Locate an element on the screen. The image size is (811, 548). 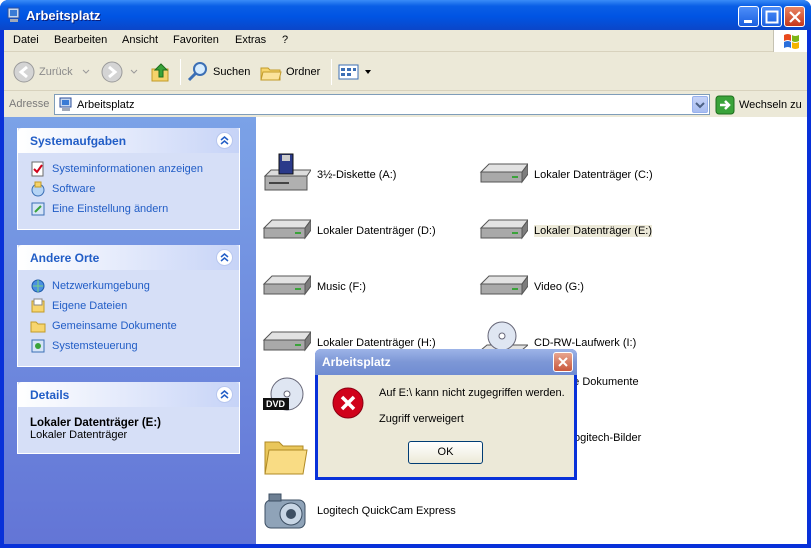
back-label: Zurück is located at coordinates (56, 72).